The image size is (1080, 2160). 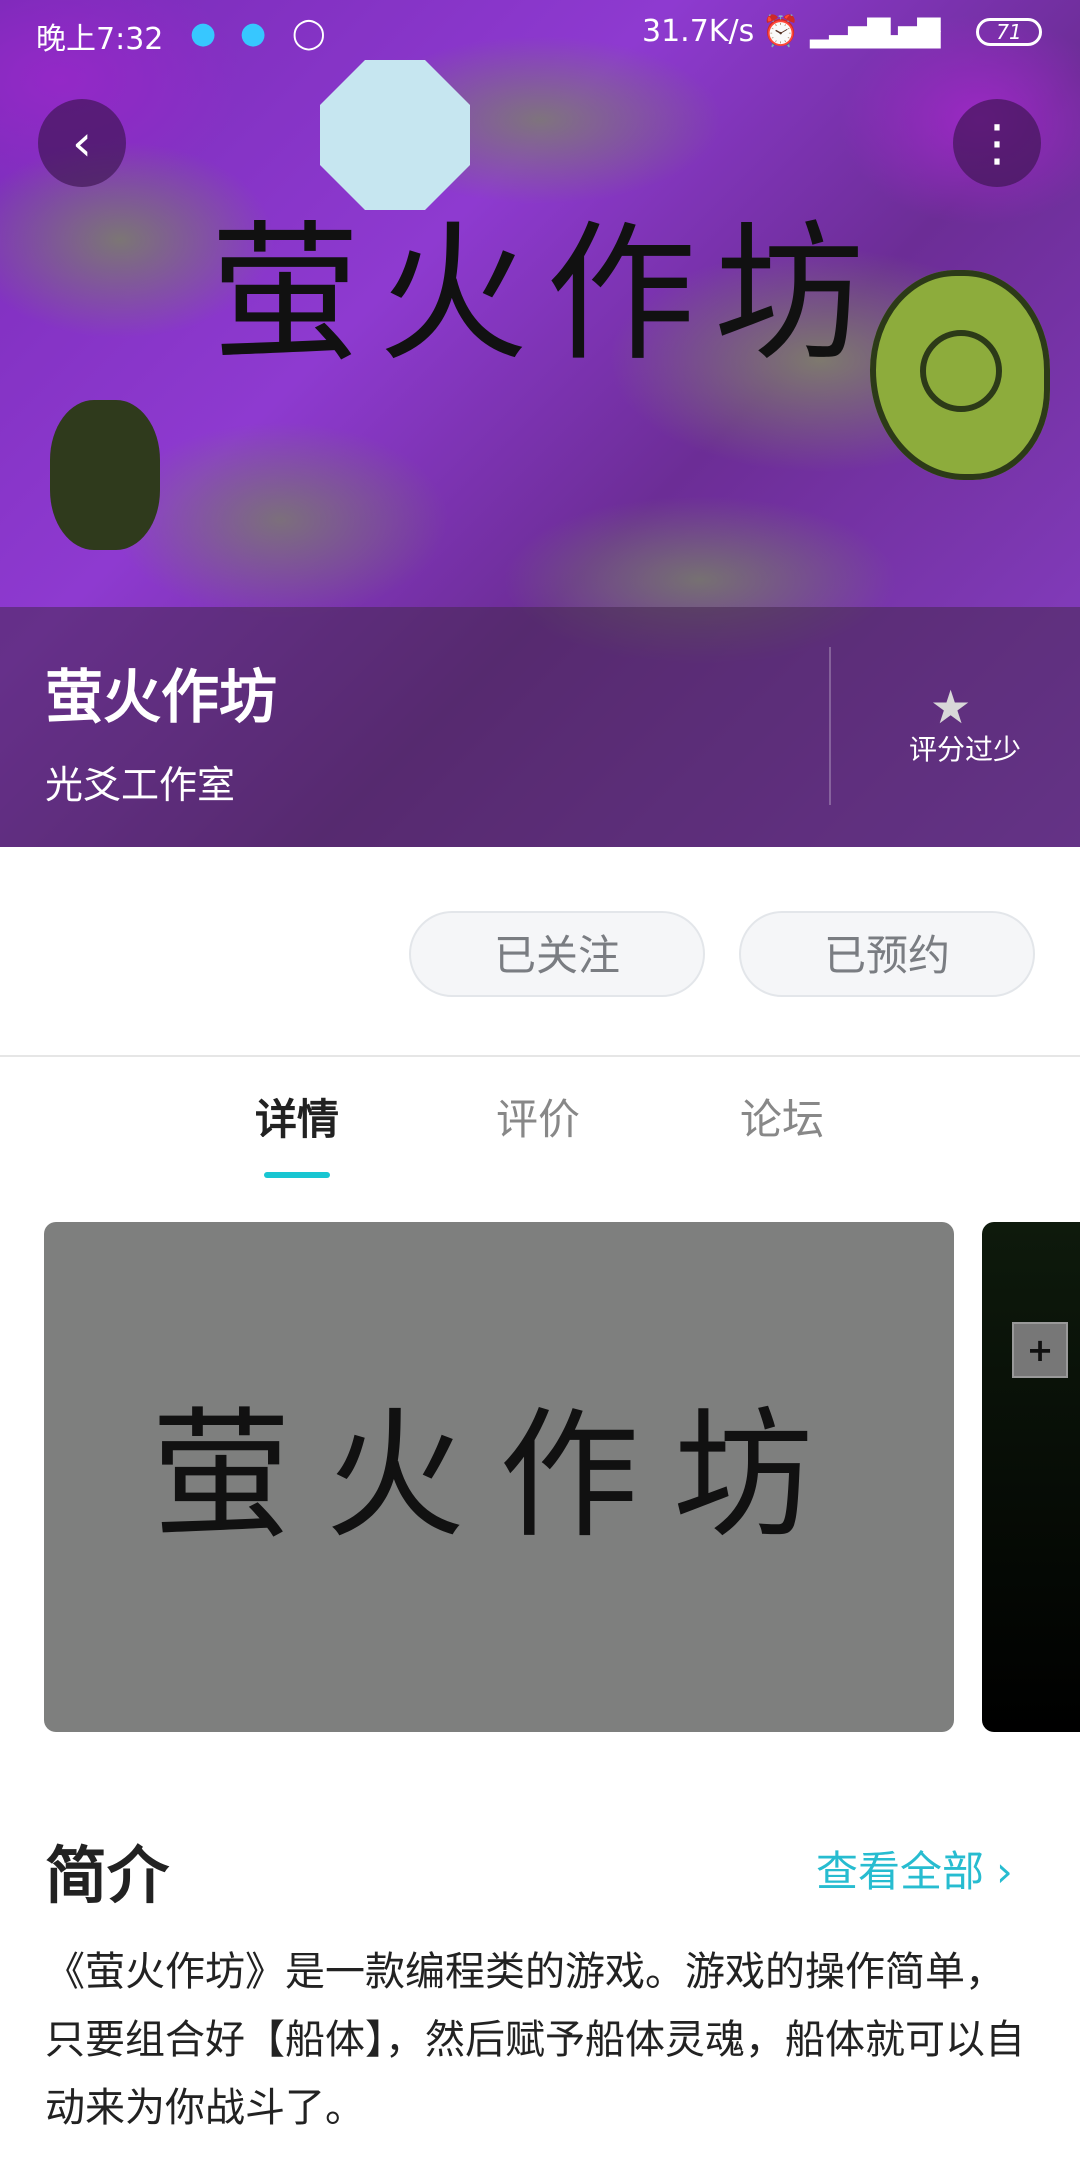 I want to click on game-developer: 光爻工作室, so click(x=140, y=781).